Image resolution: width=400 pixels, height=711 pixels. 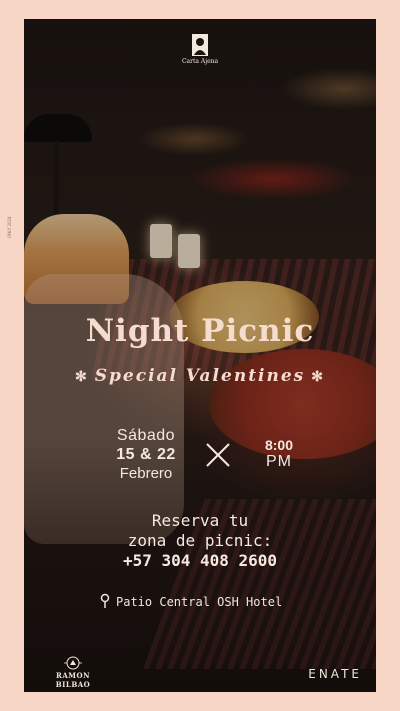 I want to click on map-pin-icon, so click(x=105, y=600).